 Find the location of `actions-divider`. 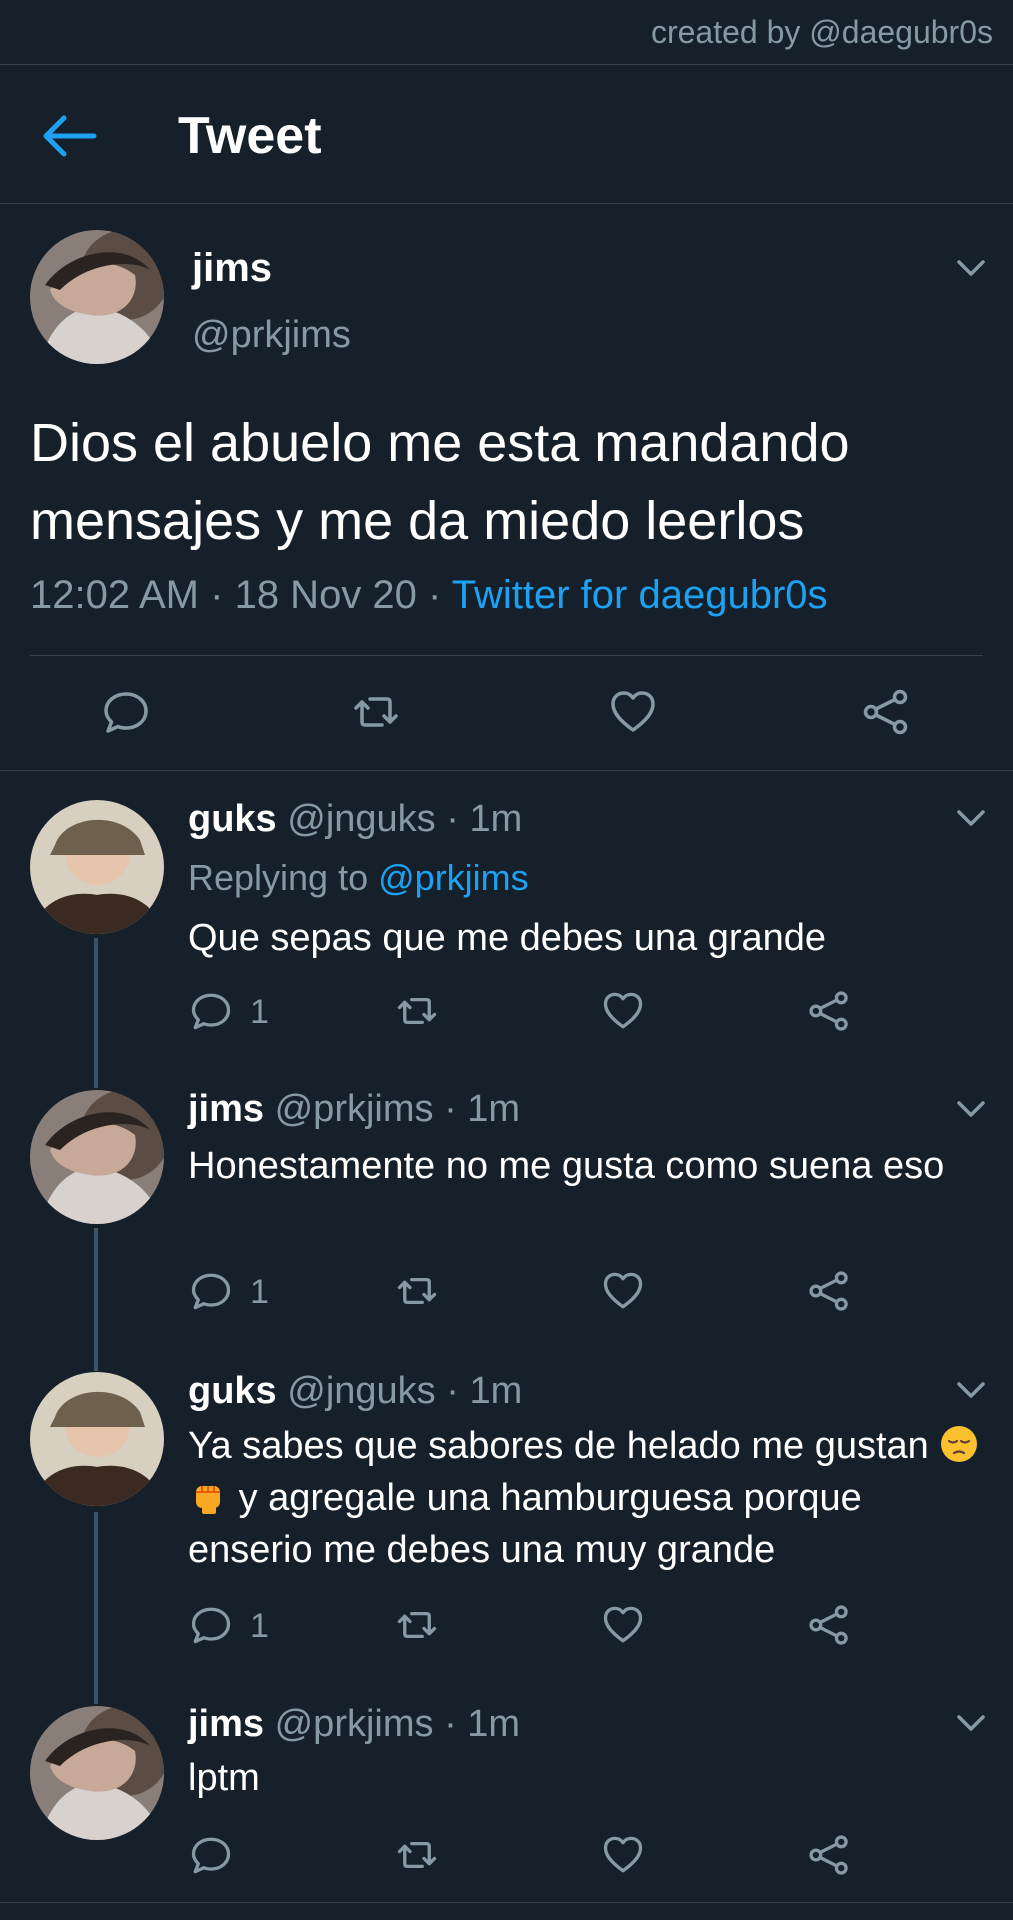

actions-divider is located at coordinates (506, 770).